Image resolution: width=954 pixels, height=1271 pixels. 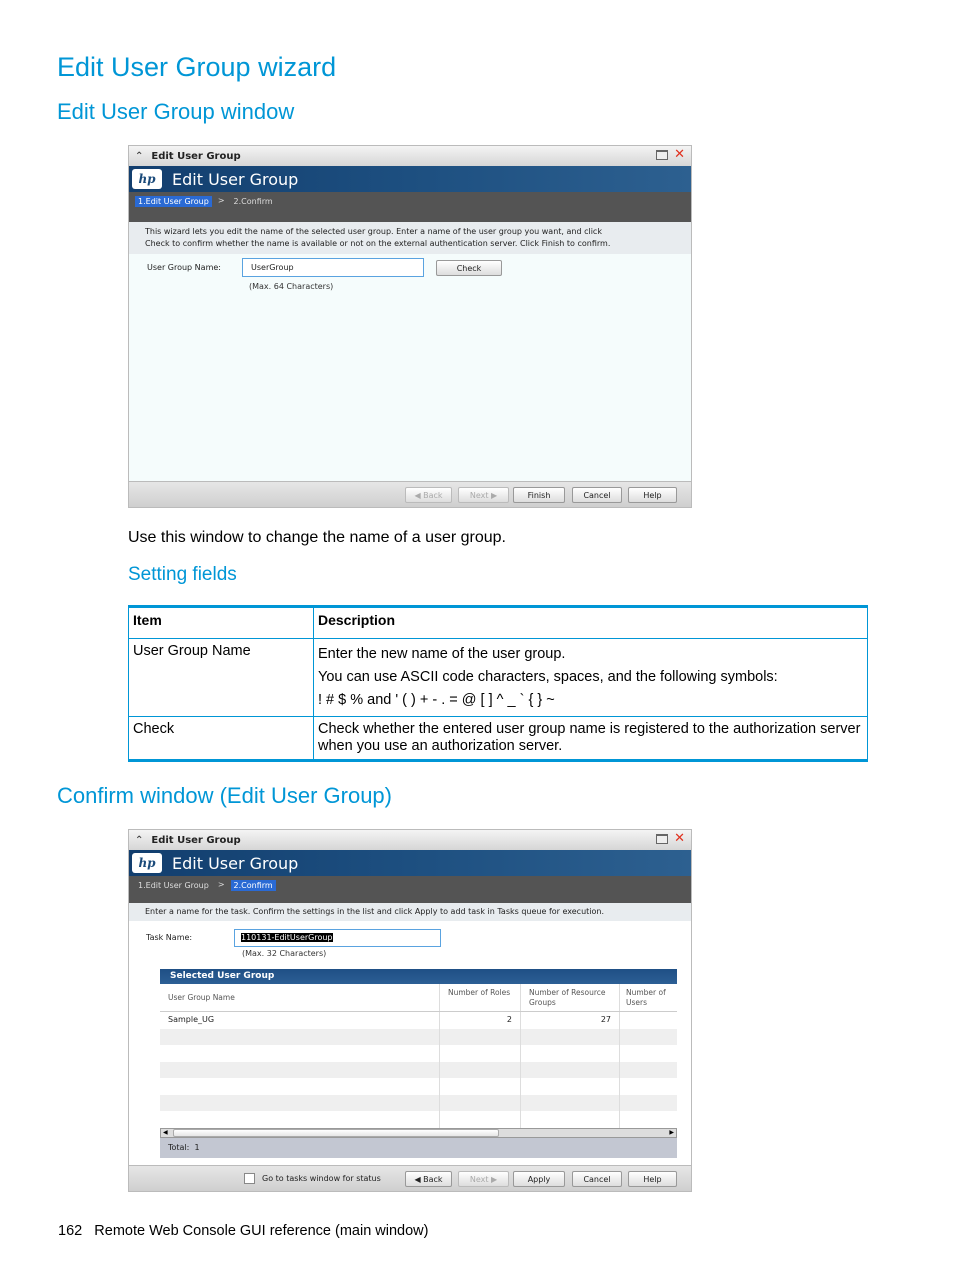 I want to click on scroll-left-icon: ◀, so click(x=165, y=1132).